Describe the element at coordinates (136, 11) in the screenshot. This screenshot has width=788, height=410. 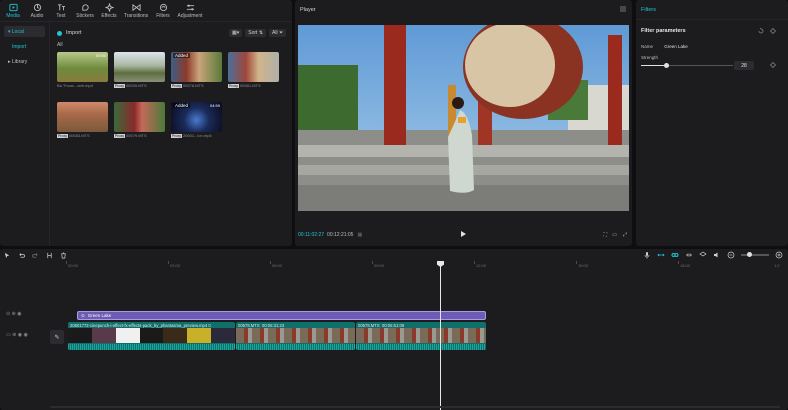
I see `nav-transitions: Transitions` at that location.